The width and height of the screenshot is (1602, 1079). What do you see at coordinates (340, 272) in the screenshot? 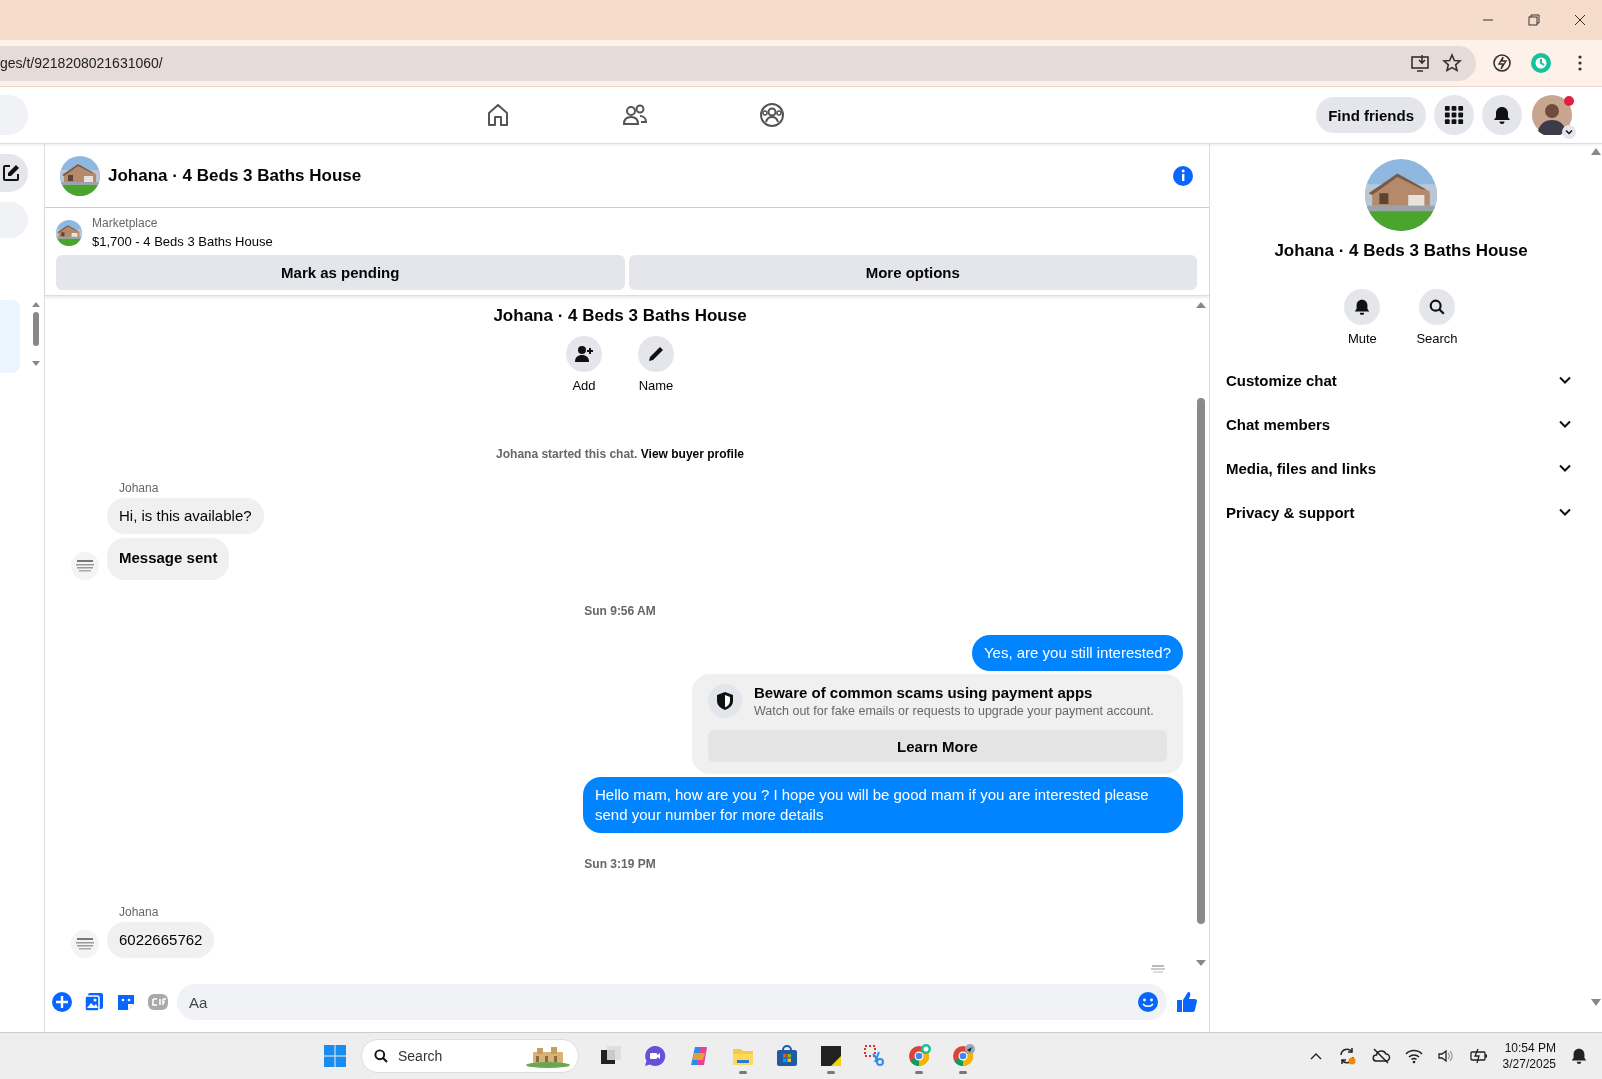
I see `action-button: Mark as pending` at bounding box center [340, 272].